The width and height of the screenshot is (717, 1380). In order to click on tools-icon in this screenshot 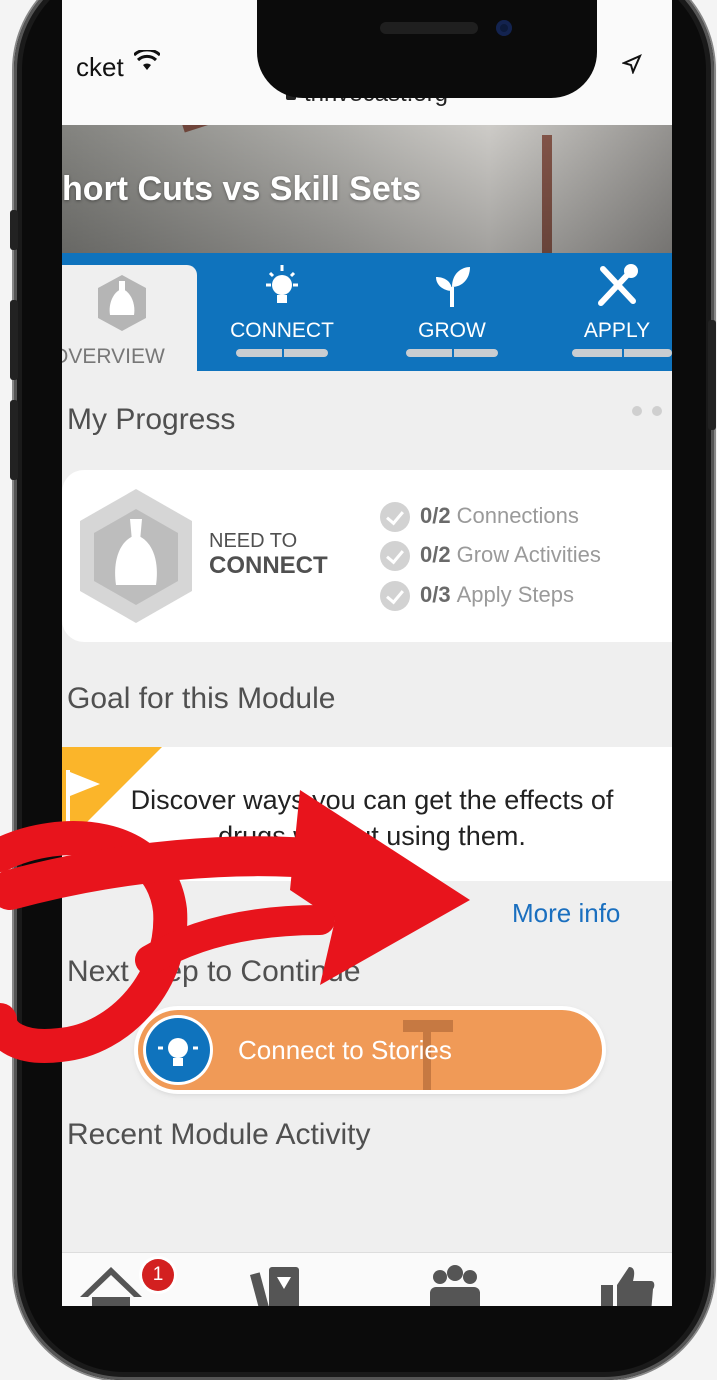, I will do `click(618, 285)`.